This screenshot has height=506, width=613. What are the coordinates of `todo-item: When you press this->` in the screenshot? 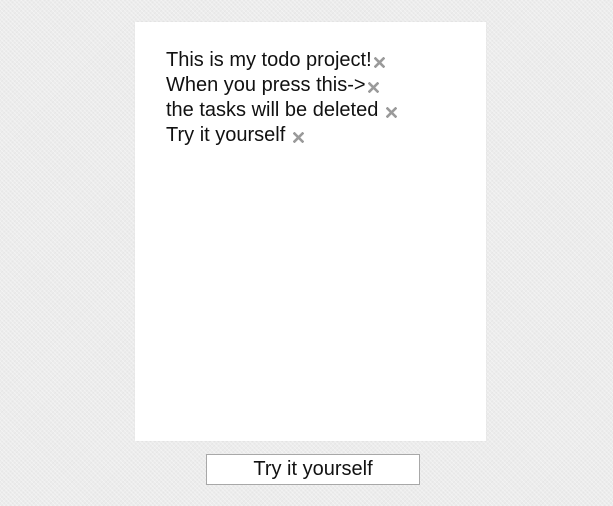 It's located at (281, 85).